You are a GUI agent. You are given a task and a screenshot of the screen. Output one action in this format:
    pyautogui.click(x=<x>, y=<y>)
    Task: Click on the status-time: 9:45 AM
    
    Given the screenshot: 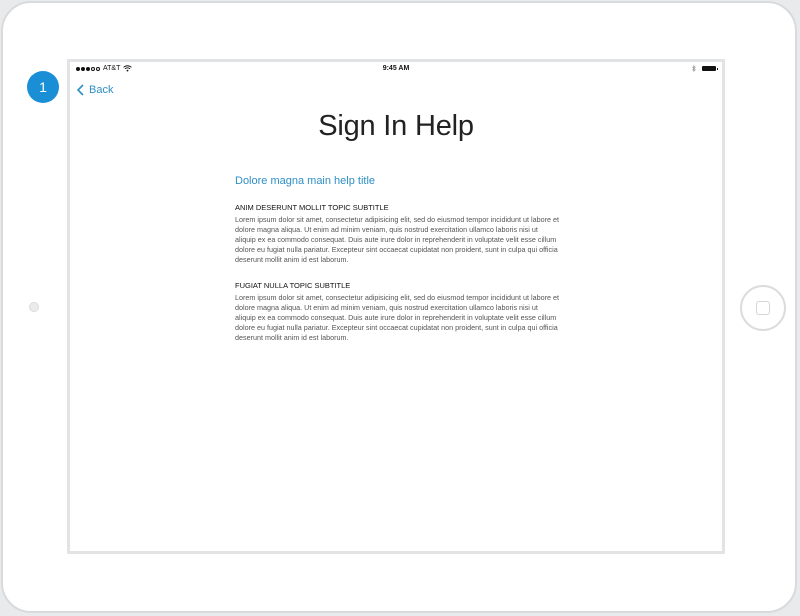 What is the action you would take?
    pyautogui.click(x=396, y=68)
    